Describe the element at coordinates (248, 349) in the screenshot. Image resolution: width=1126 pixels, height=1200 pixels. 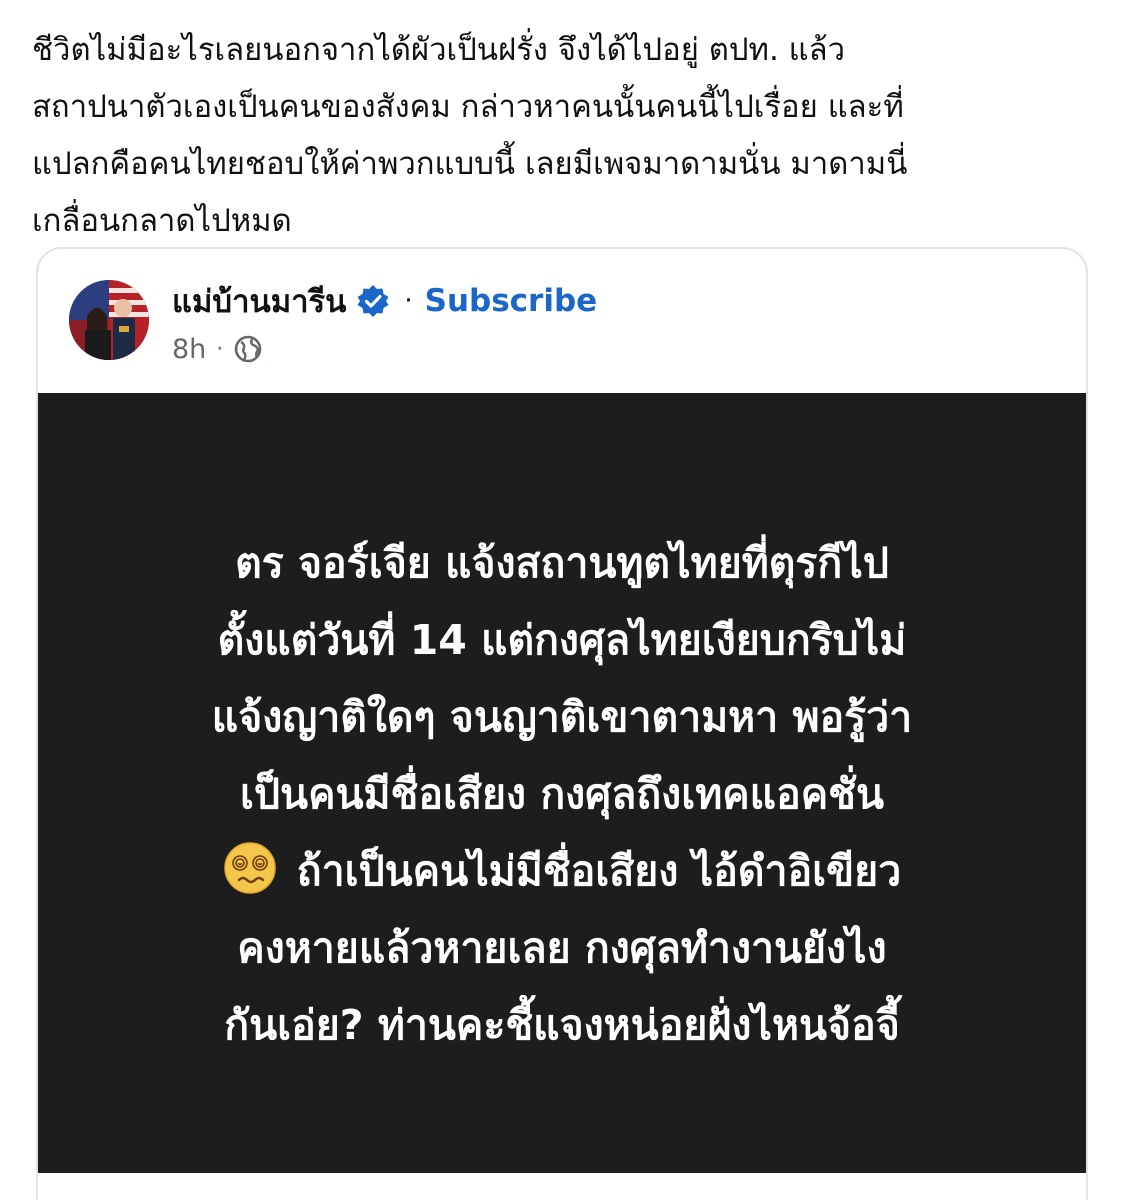
I see `globe-icon` at that location.